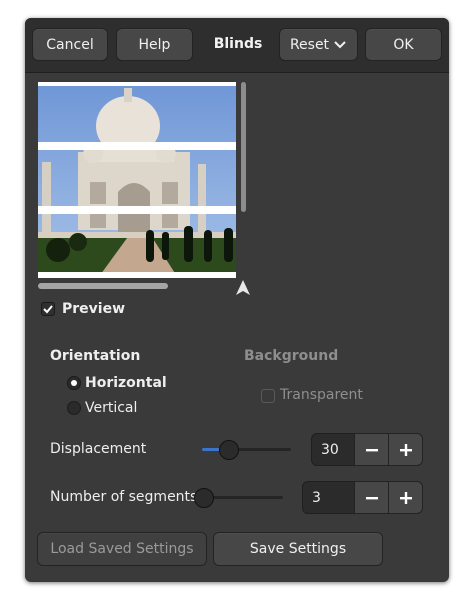 The height and width of the screenshot is (609, 474). Describe the element at coordinates (246, 449) in the screenshot. I see `displacement-slider` at that location.